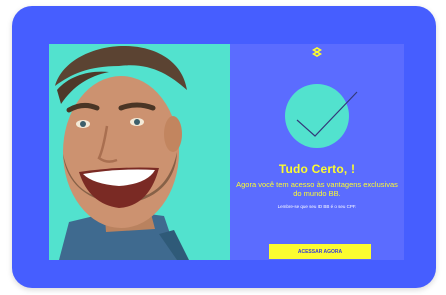  What do you see at coordinates (317, 169) in the screenshot?
I see `success-title: Tudo Certo, !` at bounding box center [317, 169].